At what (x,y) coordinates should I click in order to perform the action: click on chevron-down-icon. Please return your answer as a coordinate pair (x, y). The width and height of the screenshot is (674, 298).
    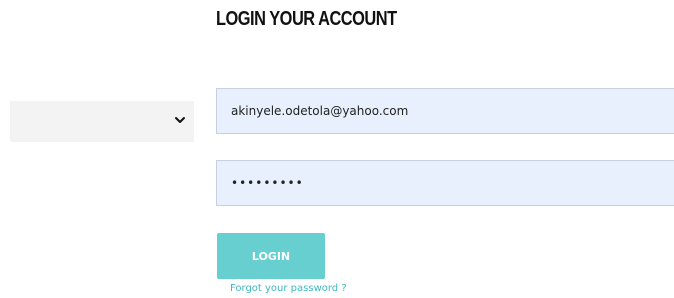
    Looking at the image, I should click on (180, 120).